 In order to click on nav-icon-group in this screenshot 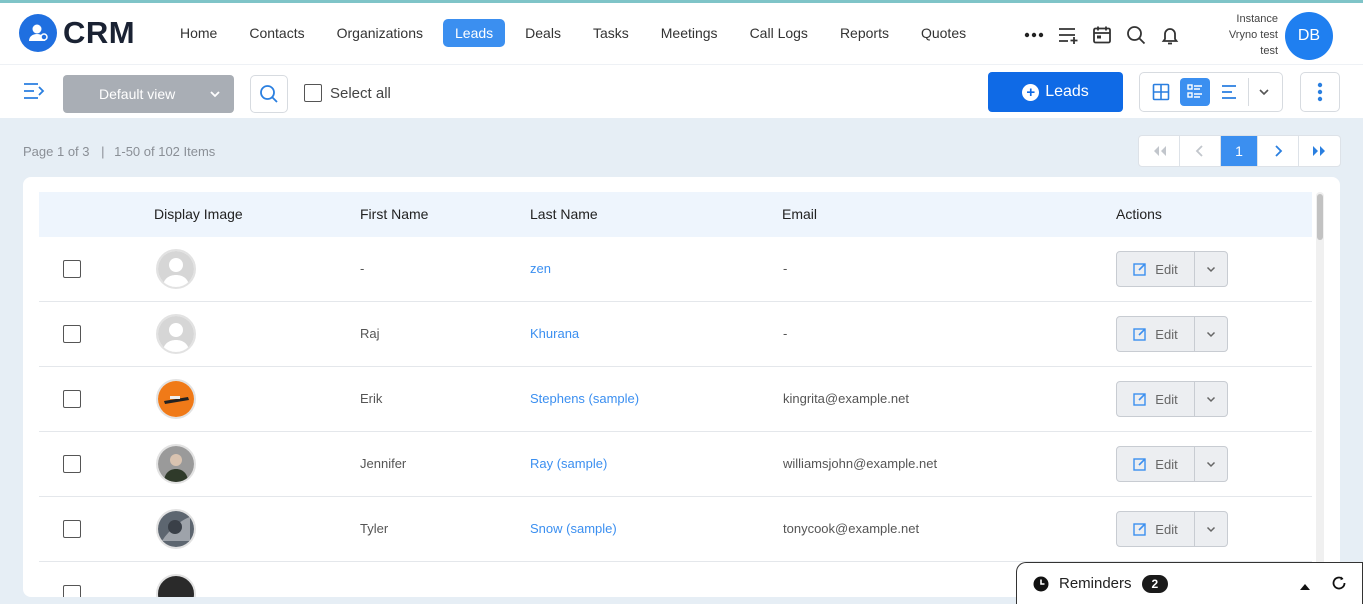, I will do `click(1105, 35)`.